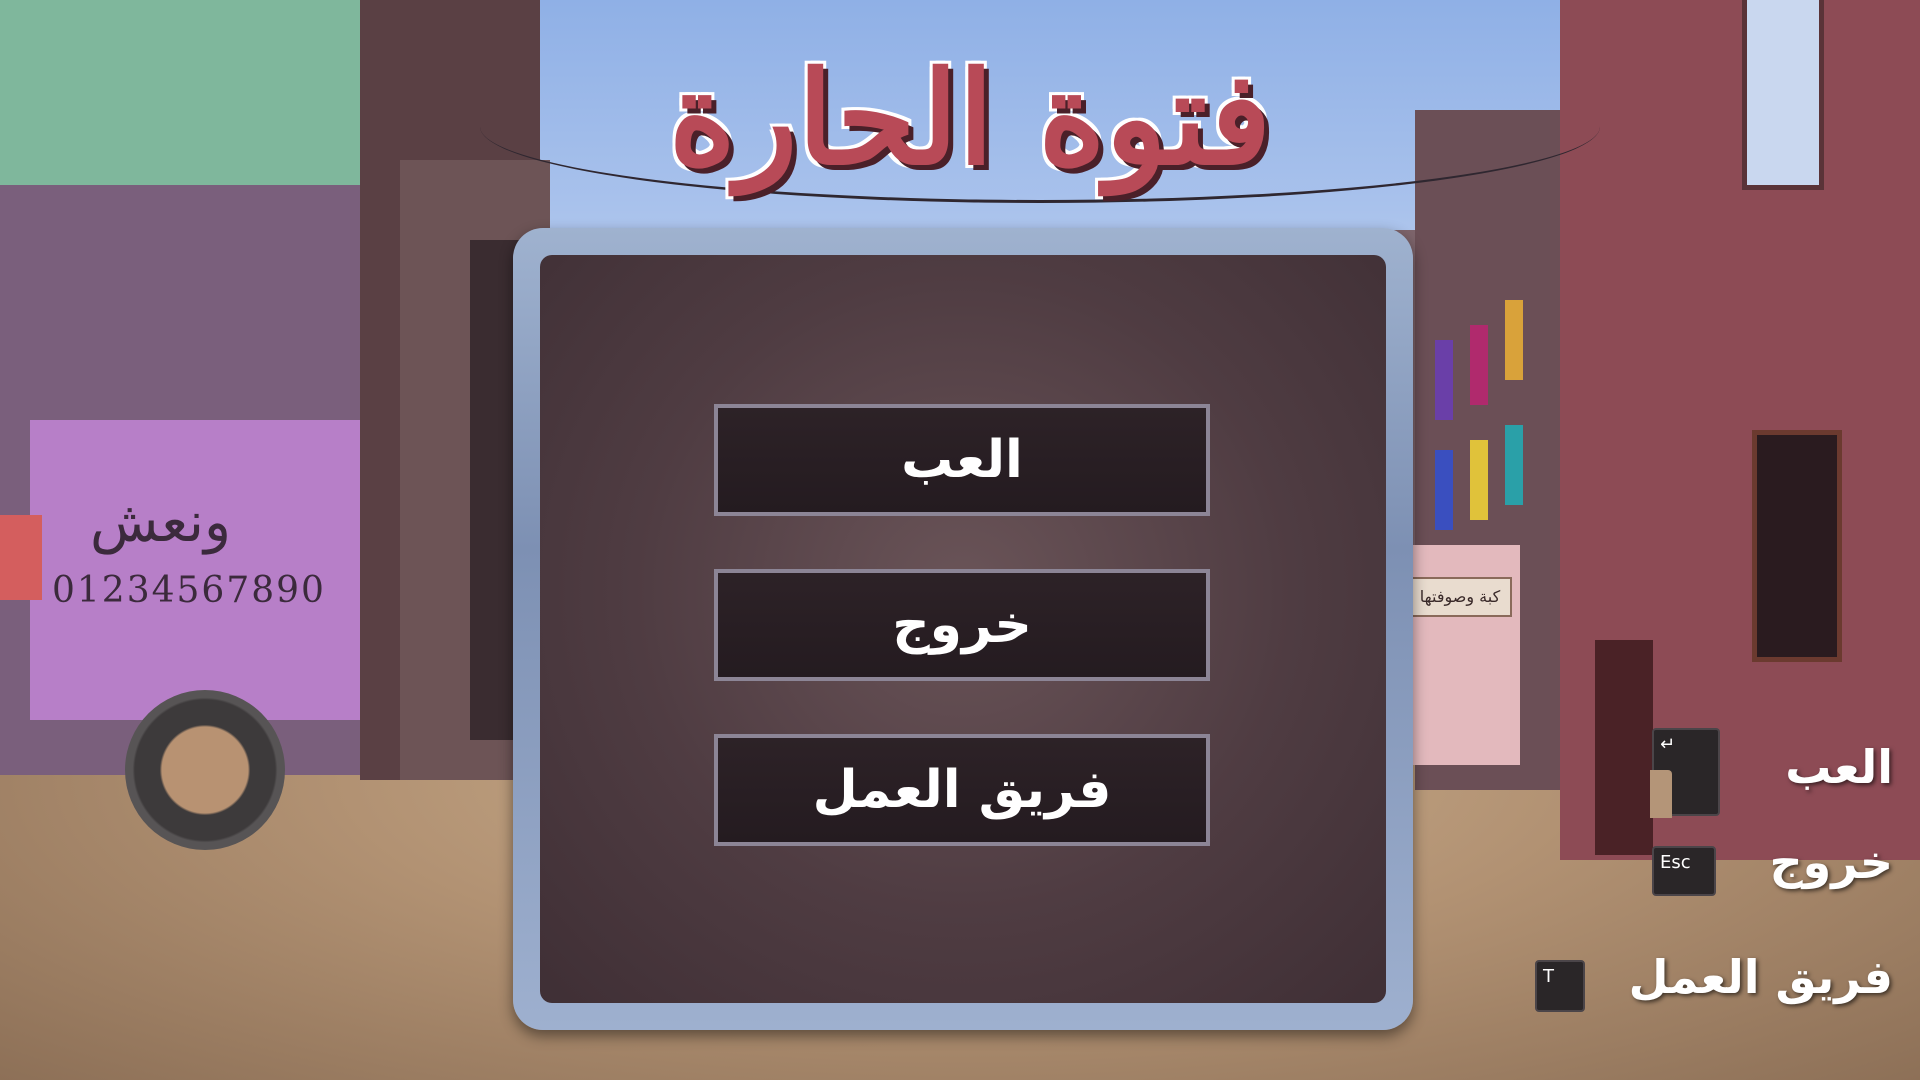 This screenshot has width=1920, height=1080. I want to click on hint-play-label: العب, so click(1839, 767).